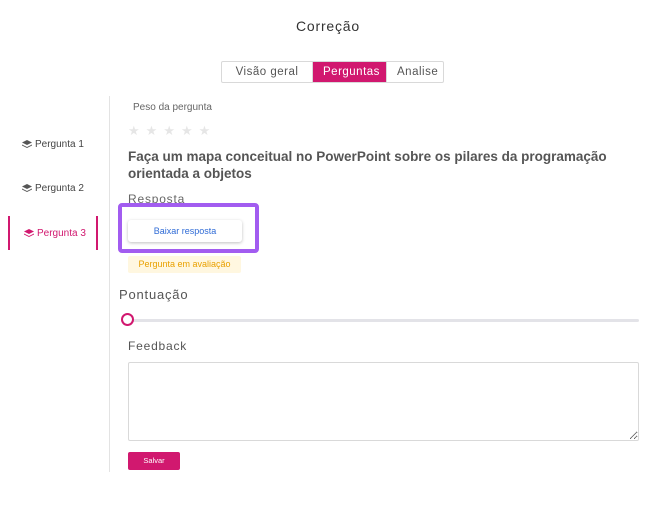 This screenshot has height=522, width=670. Describe the element at coordinates (383, 401) in the screenshot. I see `feedback-input` at that location.